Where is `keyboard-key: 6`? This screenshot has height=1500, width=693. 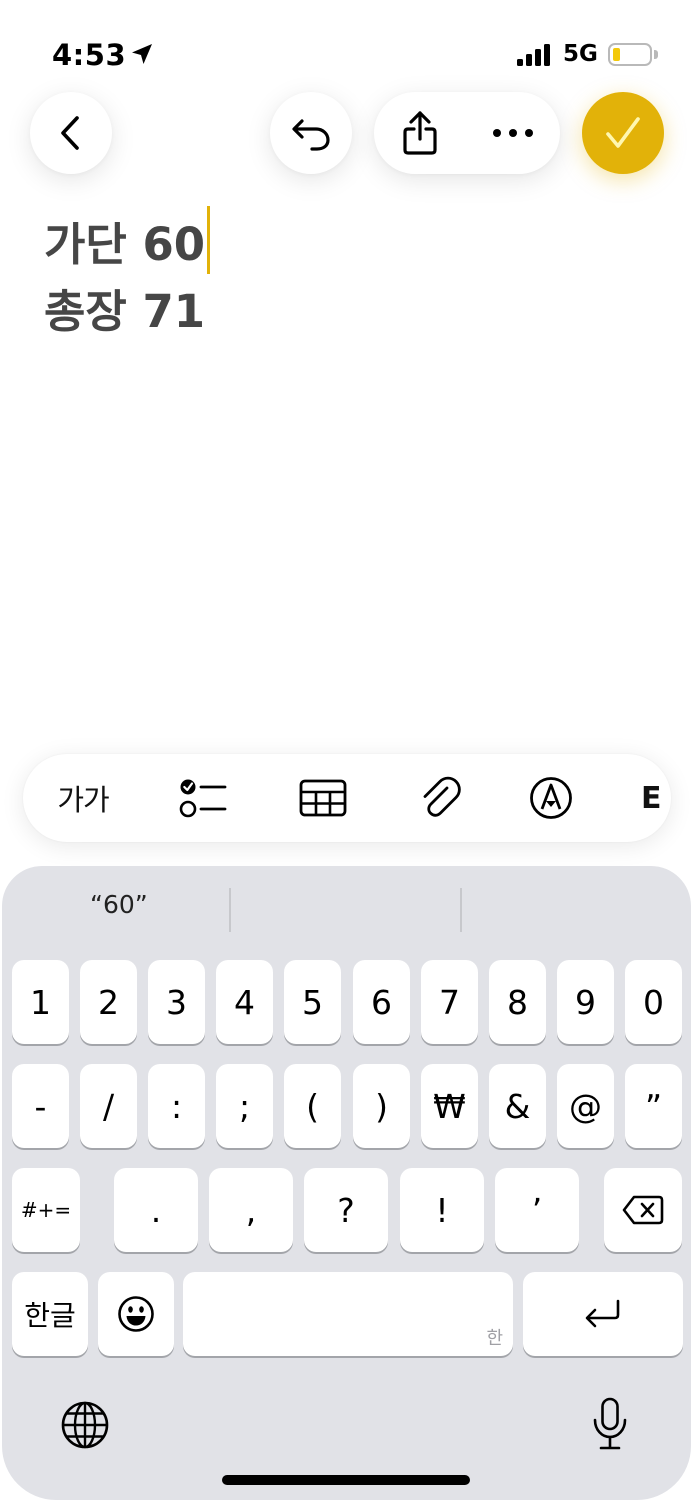
keyboard-key: 6 is located at coordinates (381, 1002).